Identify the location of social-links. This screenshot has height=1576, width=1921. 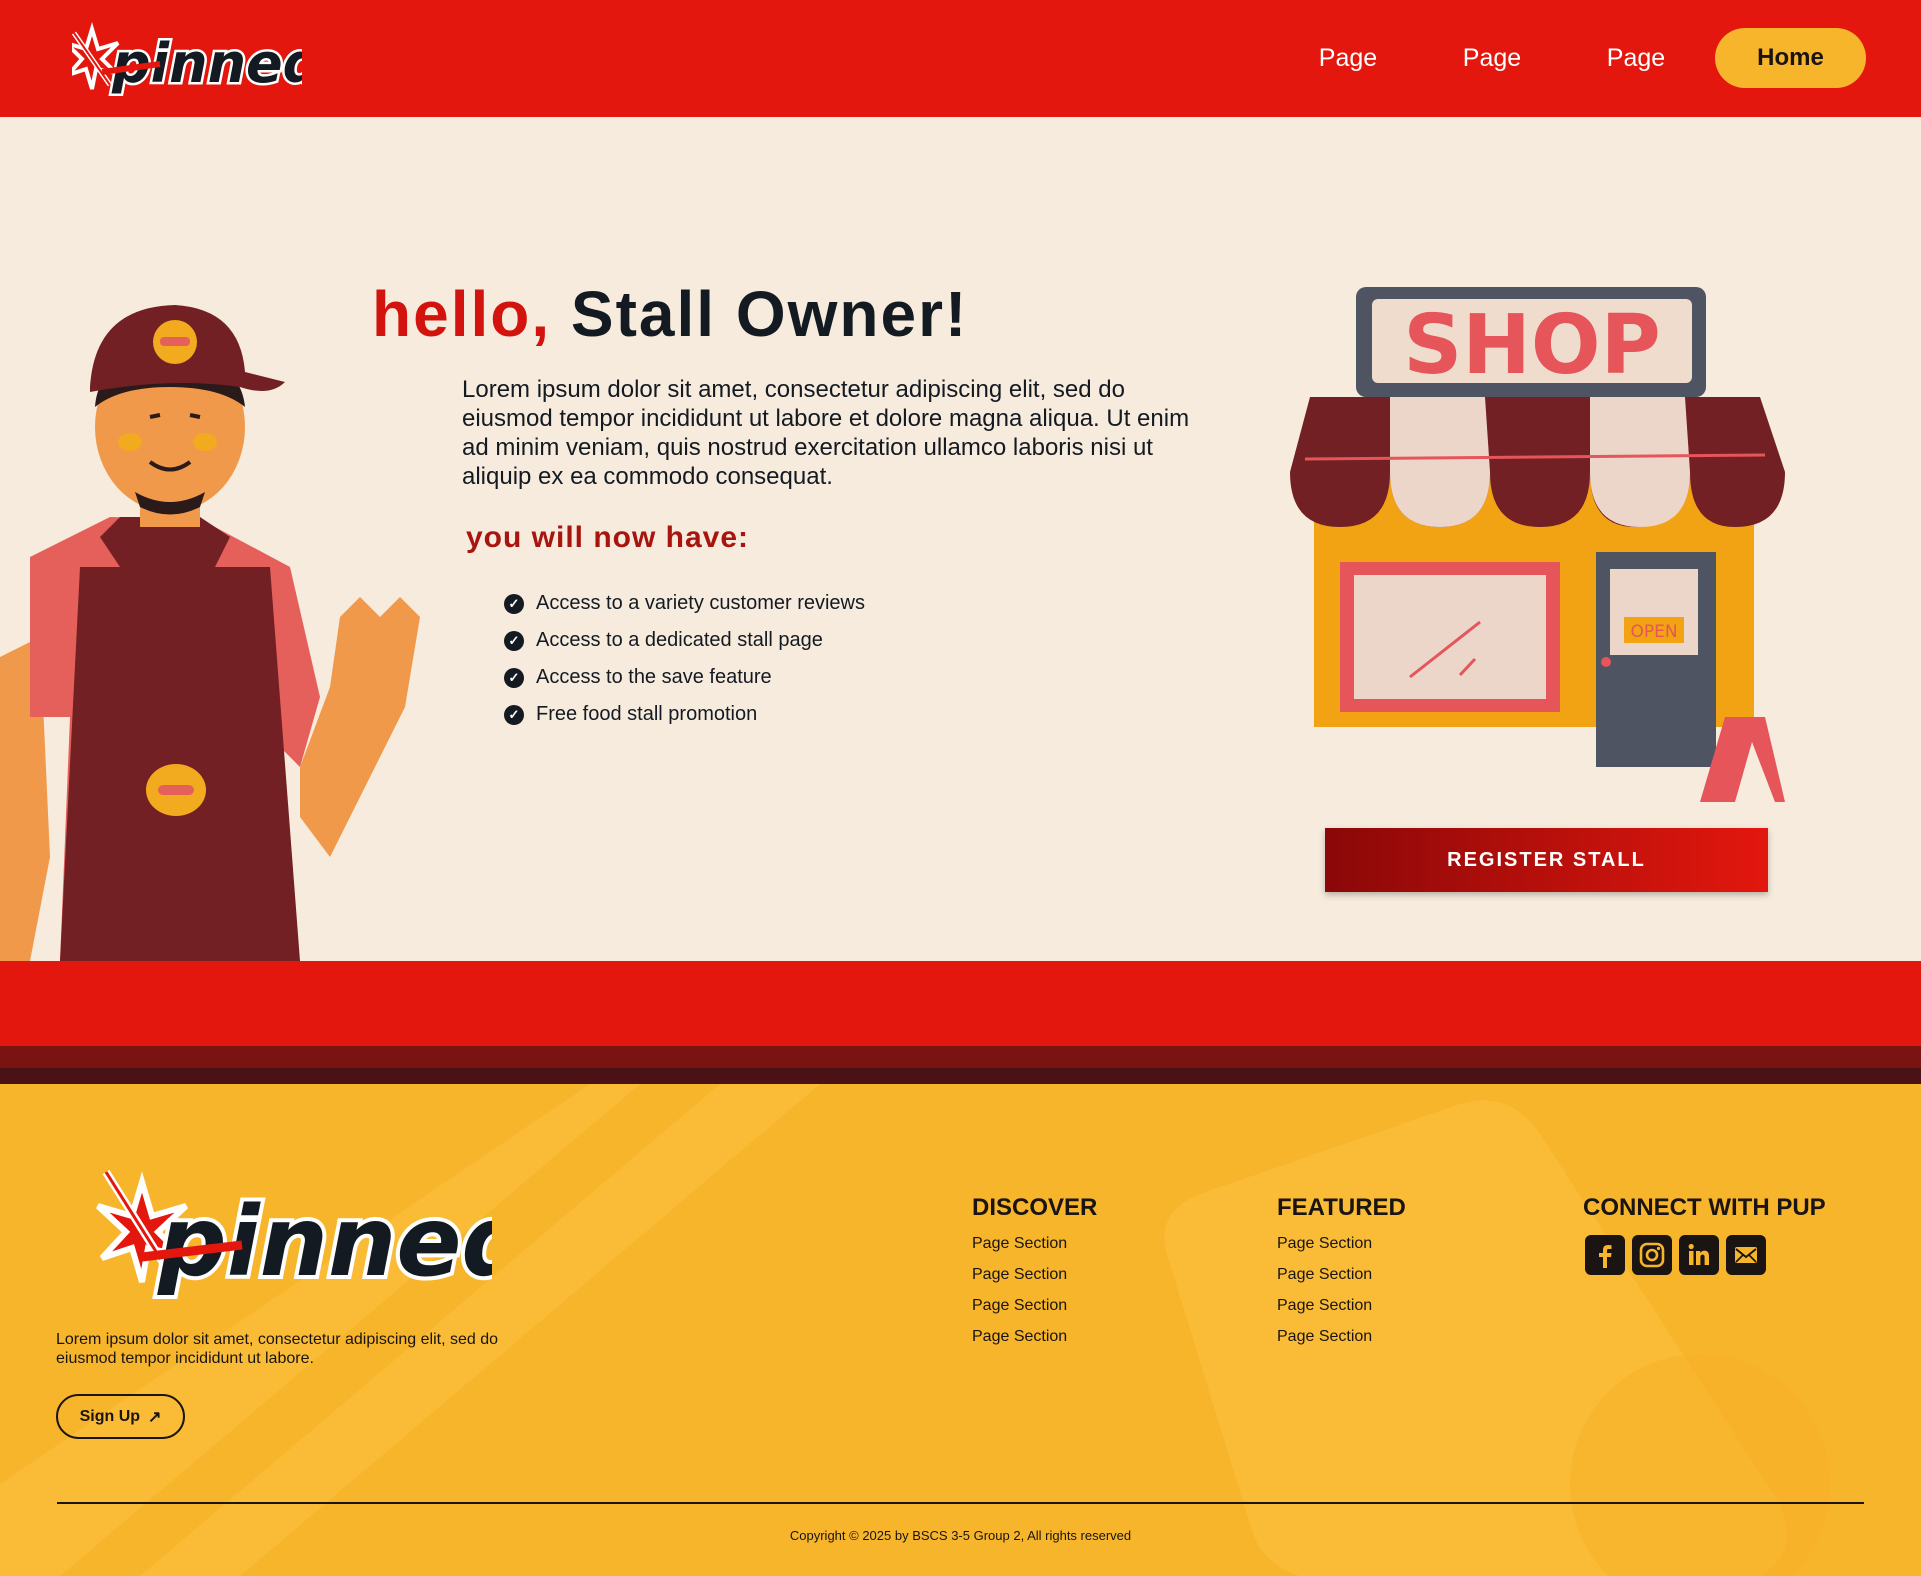
(1705, 1255).